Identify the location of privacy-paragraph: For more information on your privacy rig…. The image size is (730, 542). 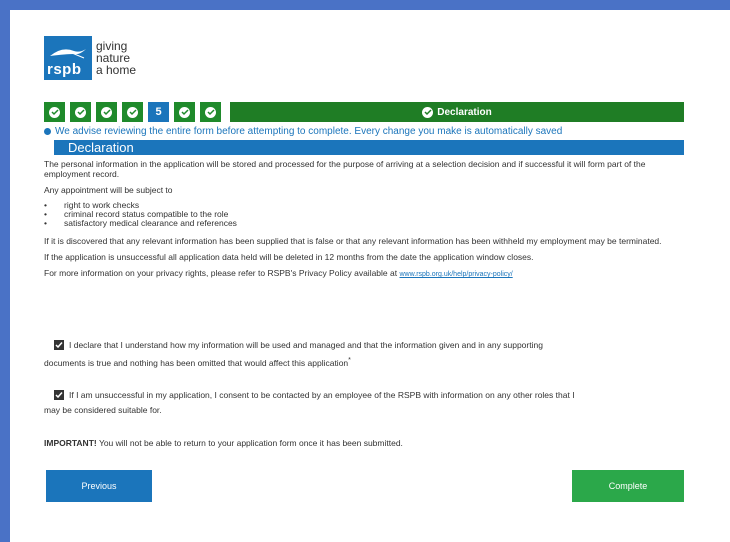
(369, 274).